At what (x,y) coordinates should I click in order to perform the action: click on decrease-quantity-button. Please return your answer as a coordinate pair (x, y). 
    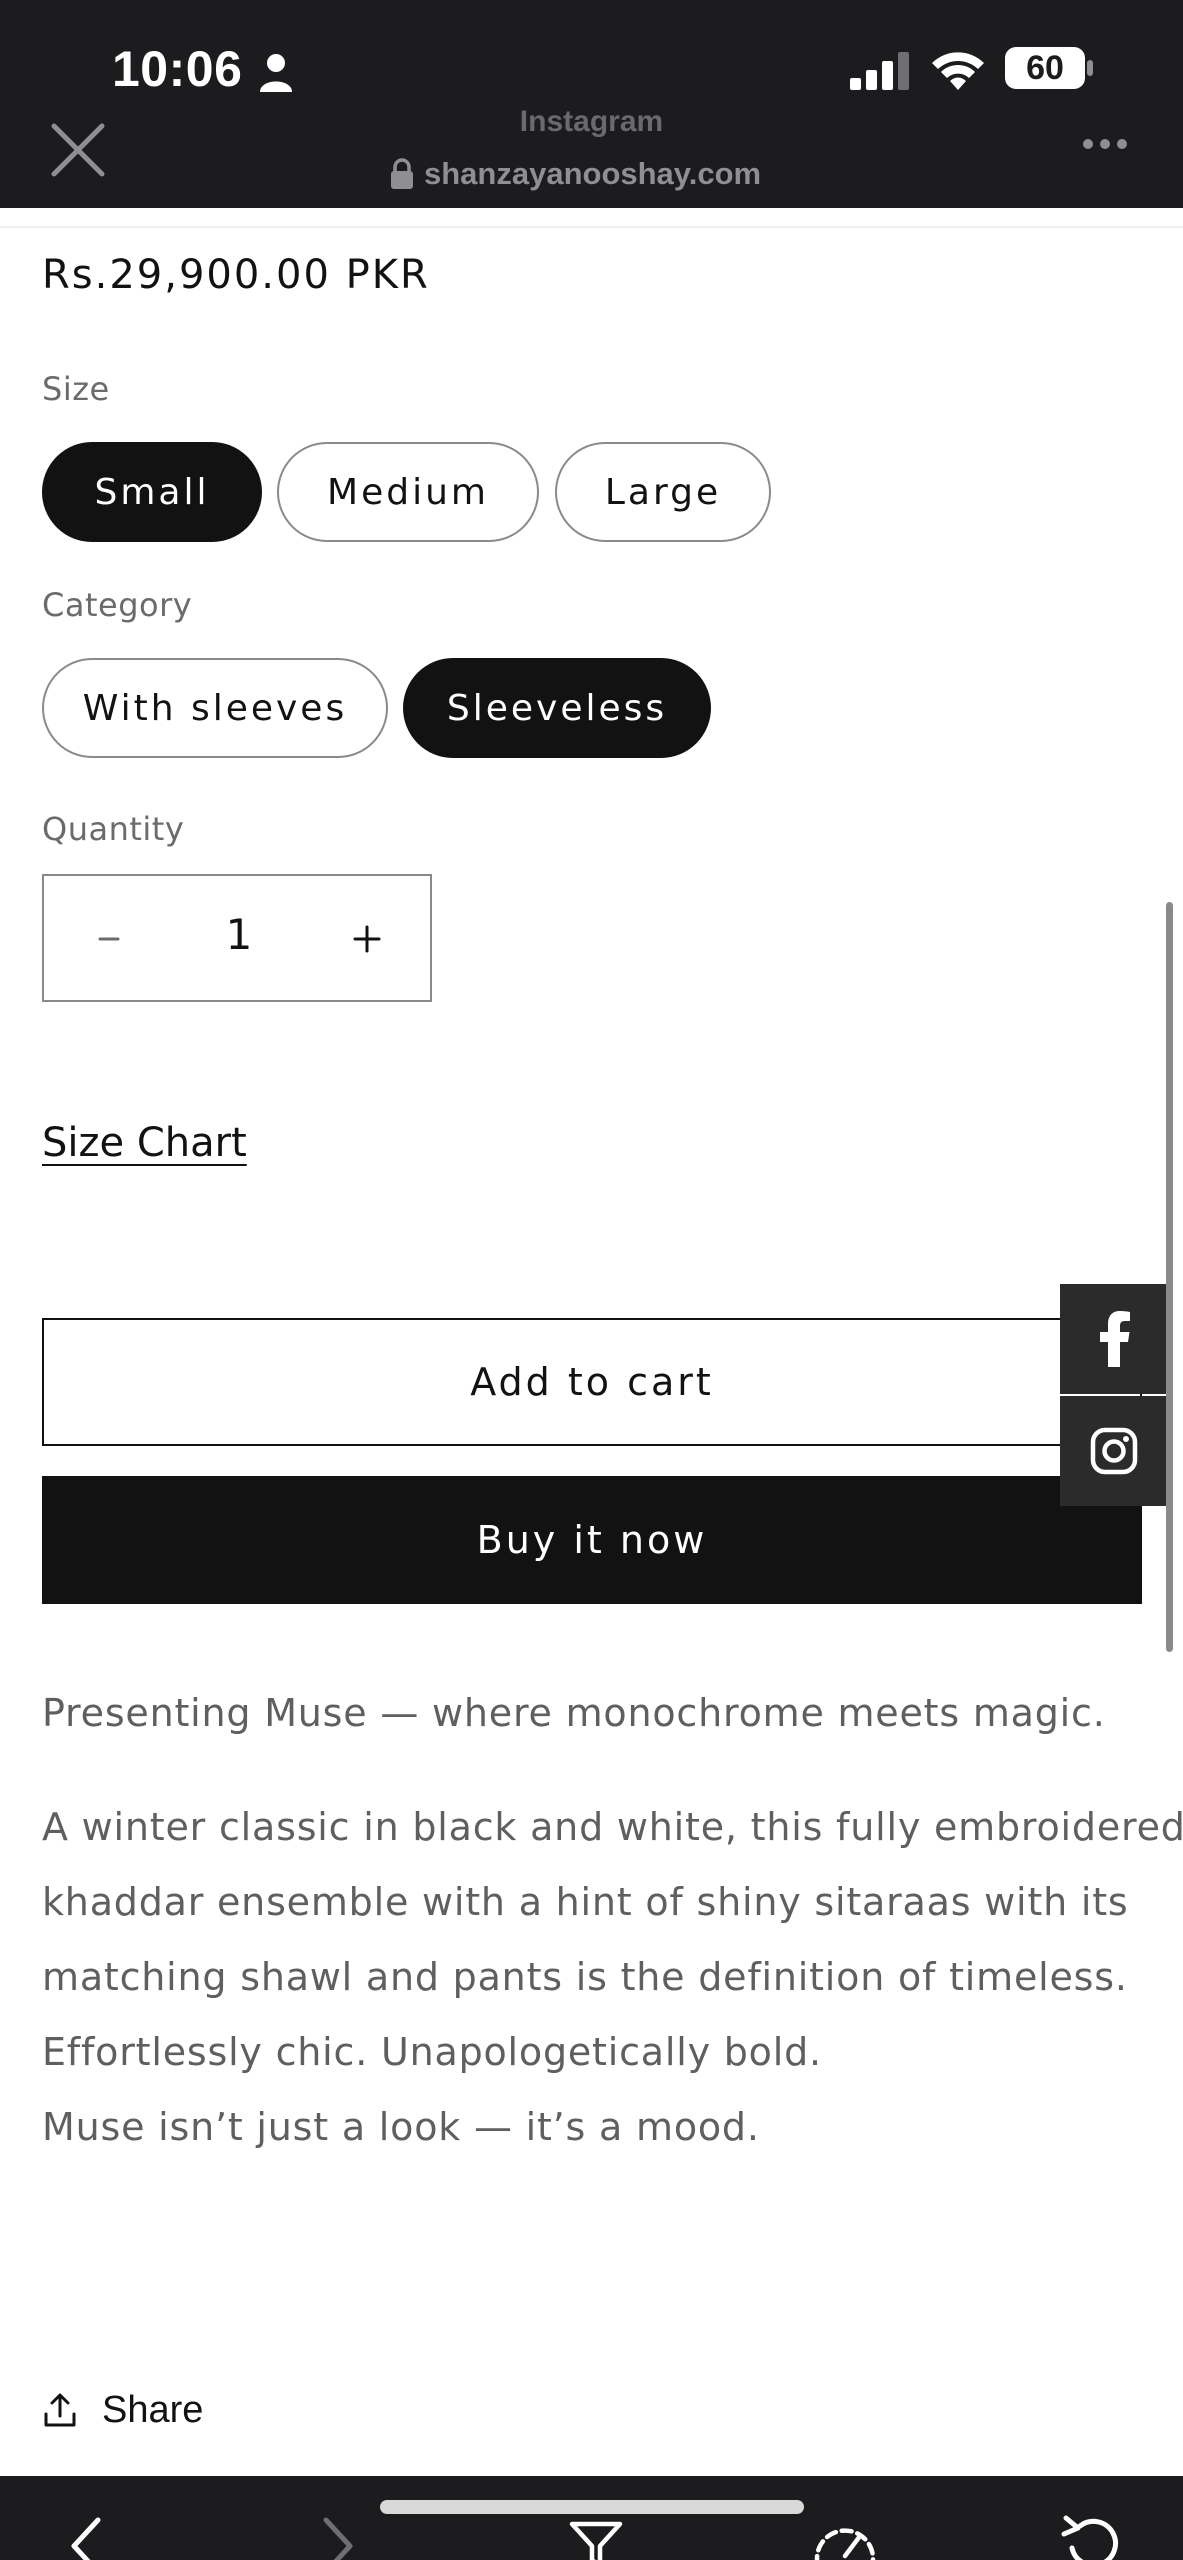
    Looking at the image, I should click on (109, 939).